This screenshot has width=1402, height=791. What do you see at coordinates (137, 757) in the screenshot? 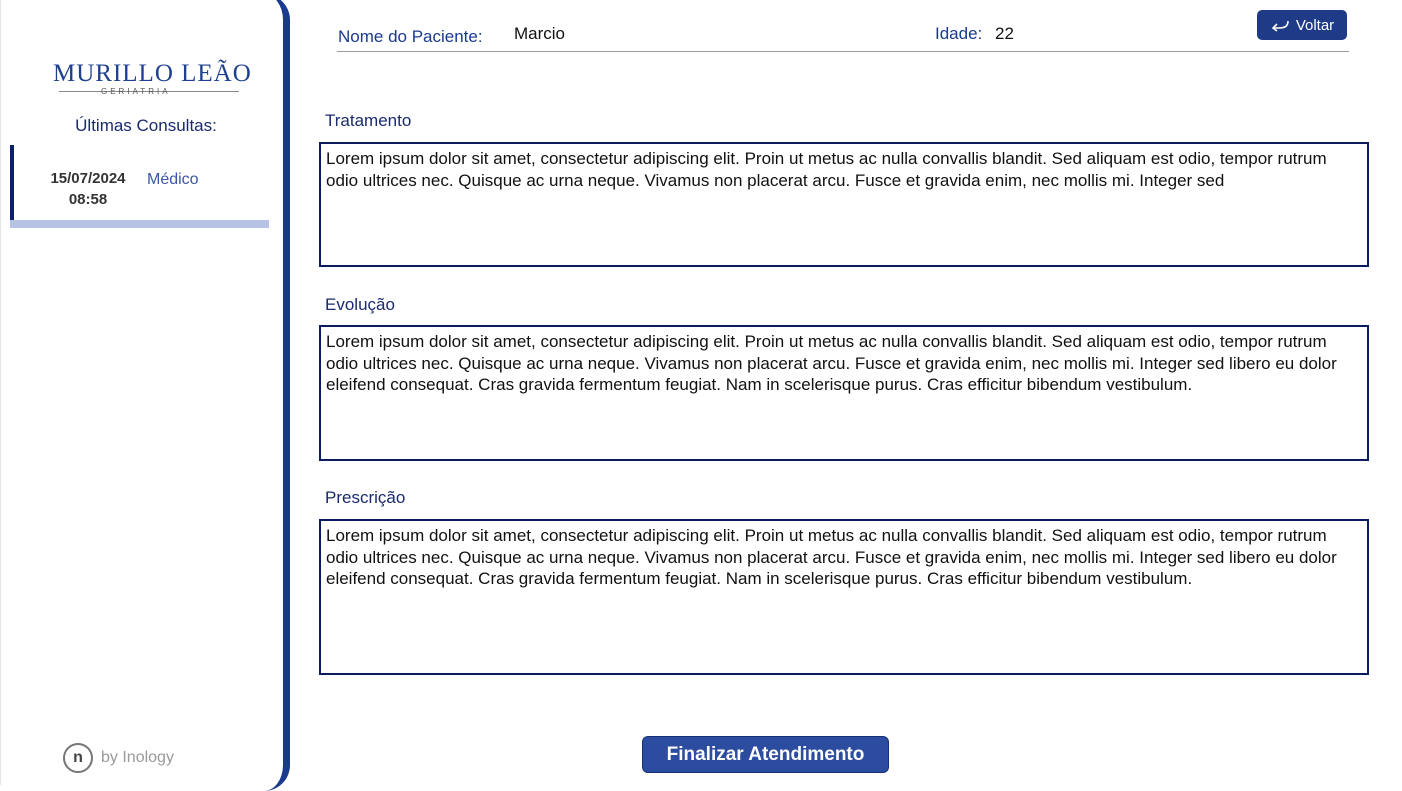
I see `inology-footer-text: by Inology` at bounding box center [137, 757].